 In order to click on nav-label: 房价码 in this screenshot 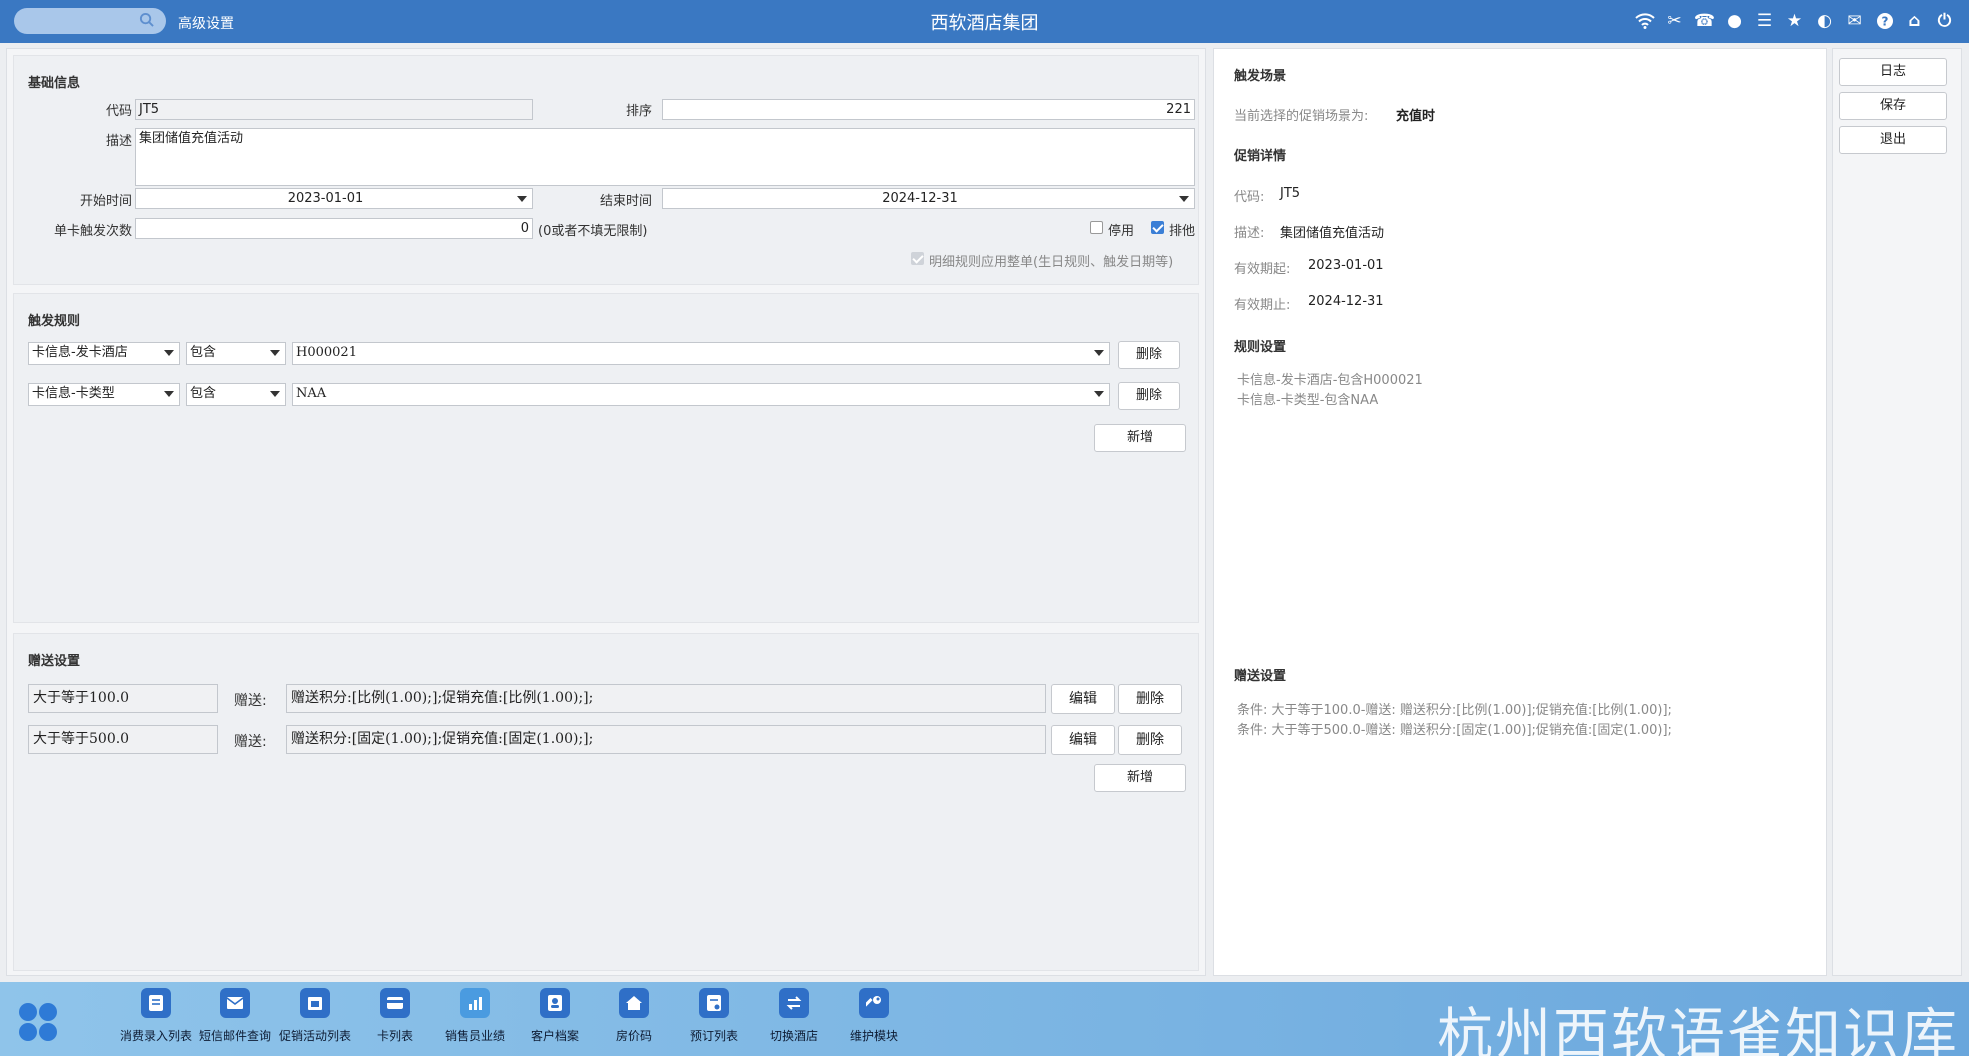, I will do `click(633, 1036)`.